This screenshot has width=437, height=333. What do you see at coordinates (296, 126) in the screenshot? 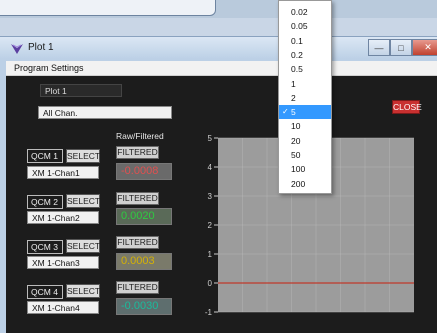
I see `dropdown-option-label: 10` at bounding box center [296, 126].